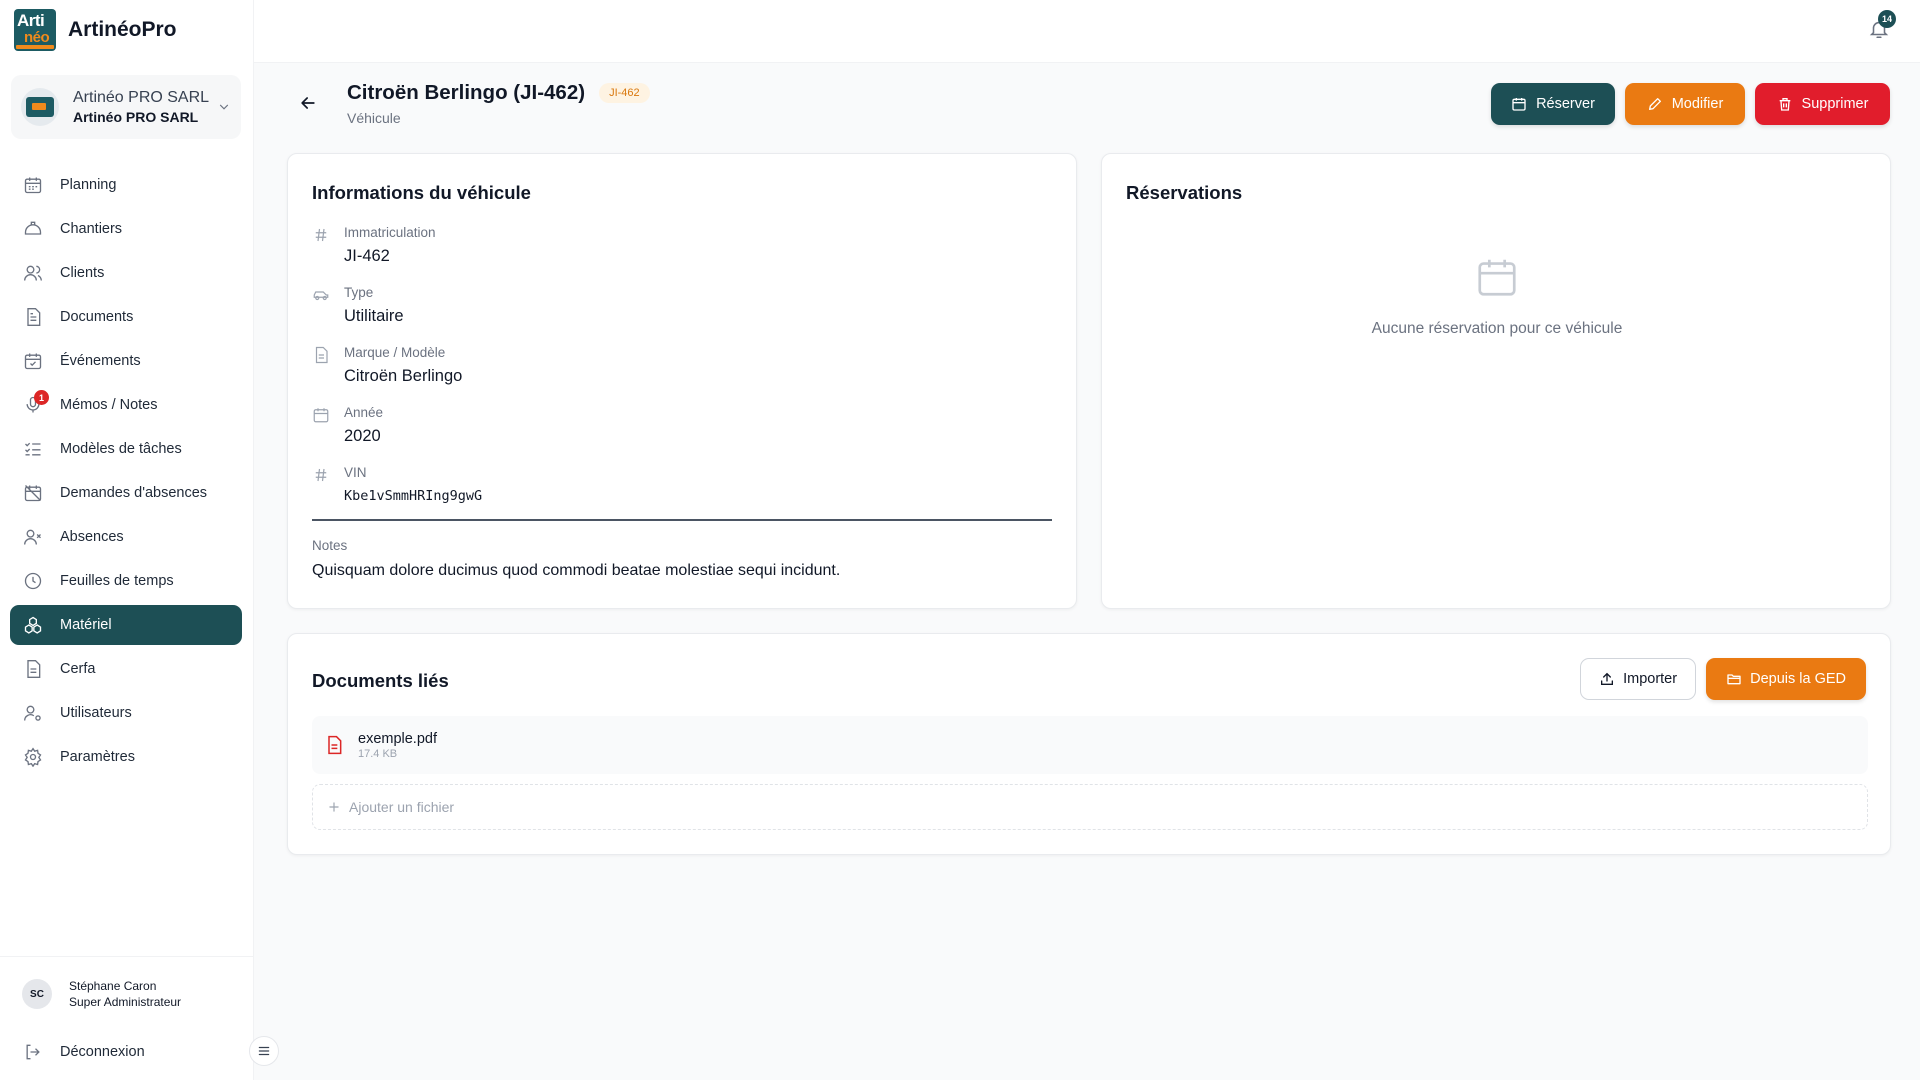 The image size is (1920, 1080). I want to click on sidebar-item-label: Demandes d'absences, so click(134, 493).